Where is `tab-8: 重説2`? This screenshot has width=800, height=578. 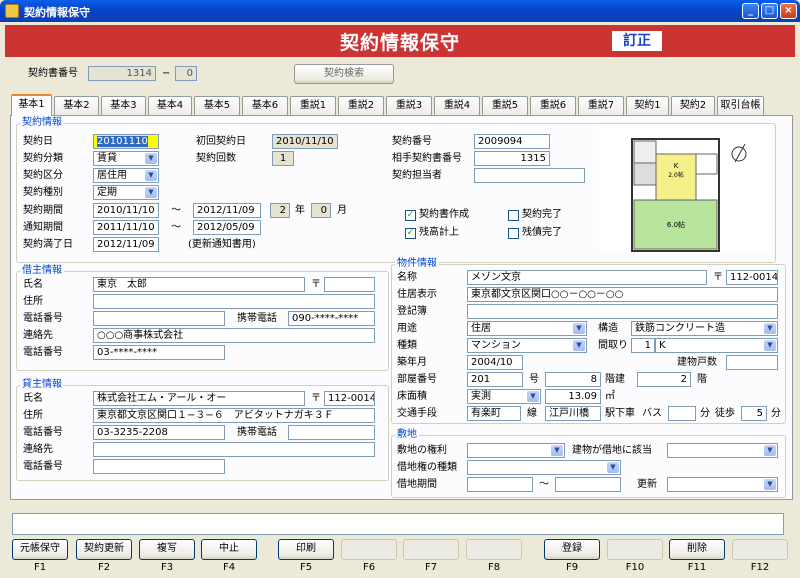 tab-8: 重説2 is located at coordinates (361, 105).